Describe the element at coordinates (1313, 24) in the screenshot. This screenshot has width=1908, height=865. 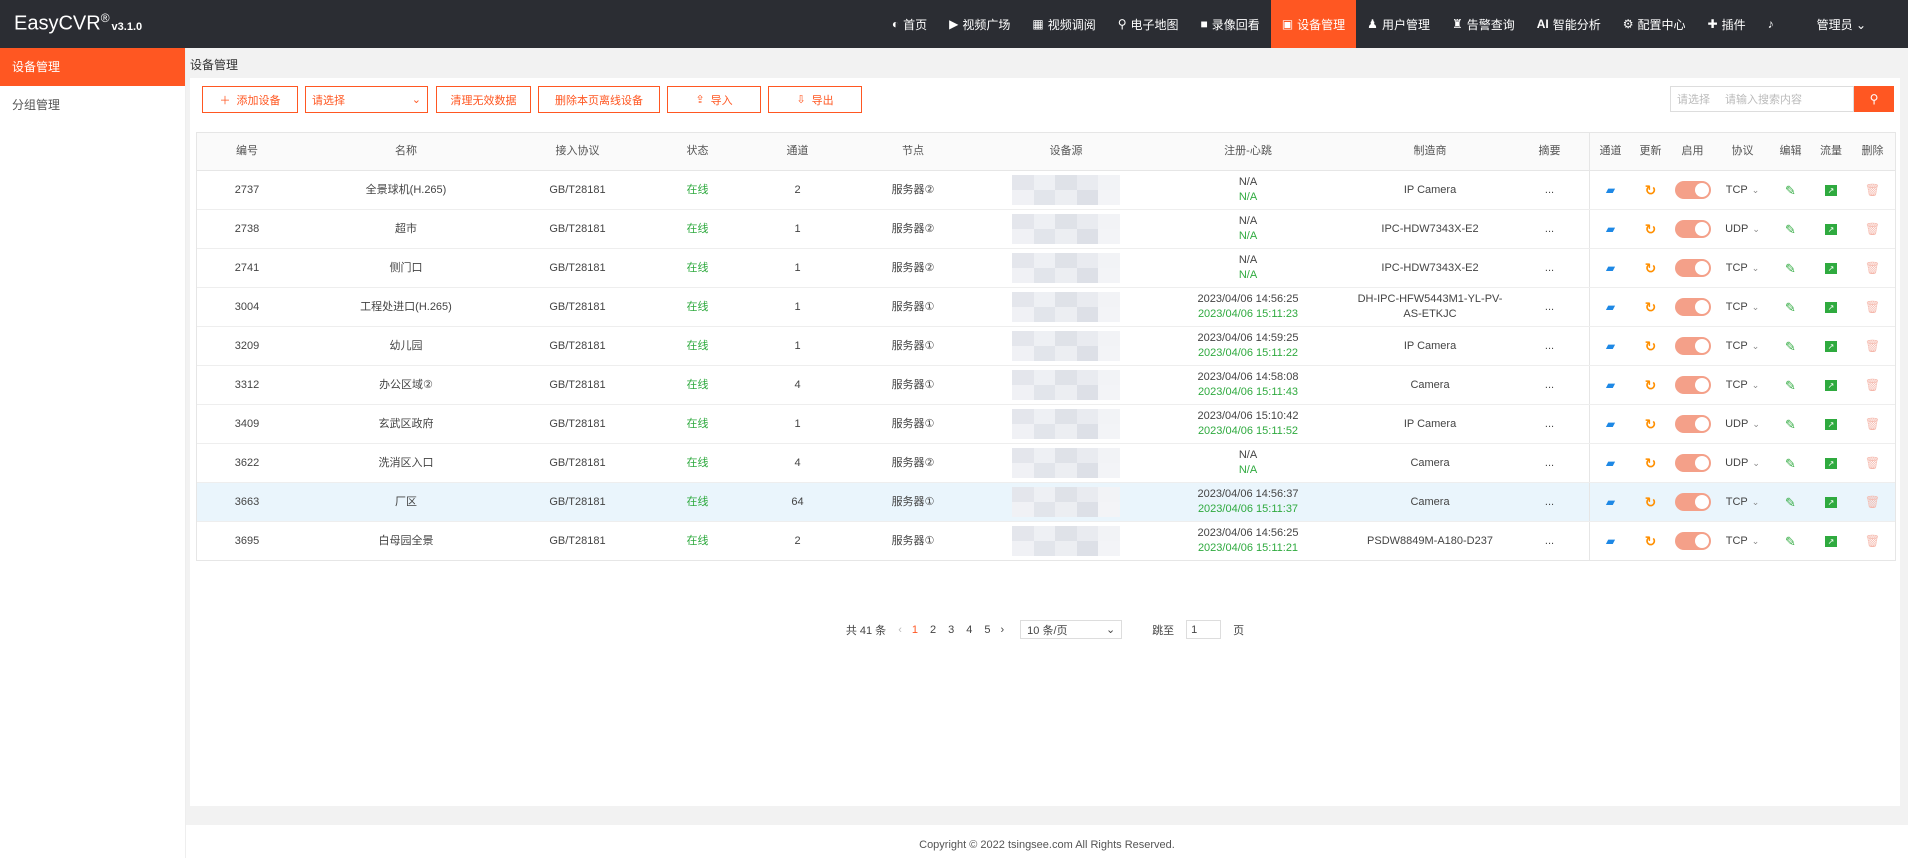
I see `nav-item-device: ▣ 设备管理` at that location.